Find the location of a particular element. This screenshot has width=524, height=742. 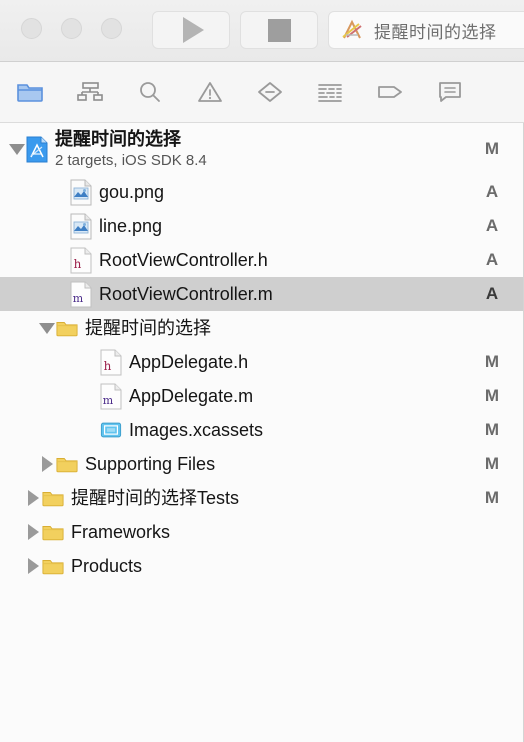

minimize-button is located at coordinates (71, 28).